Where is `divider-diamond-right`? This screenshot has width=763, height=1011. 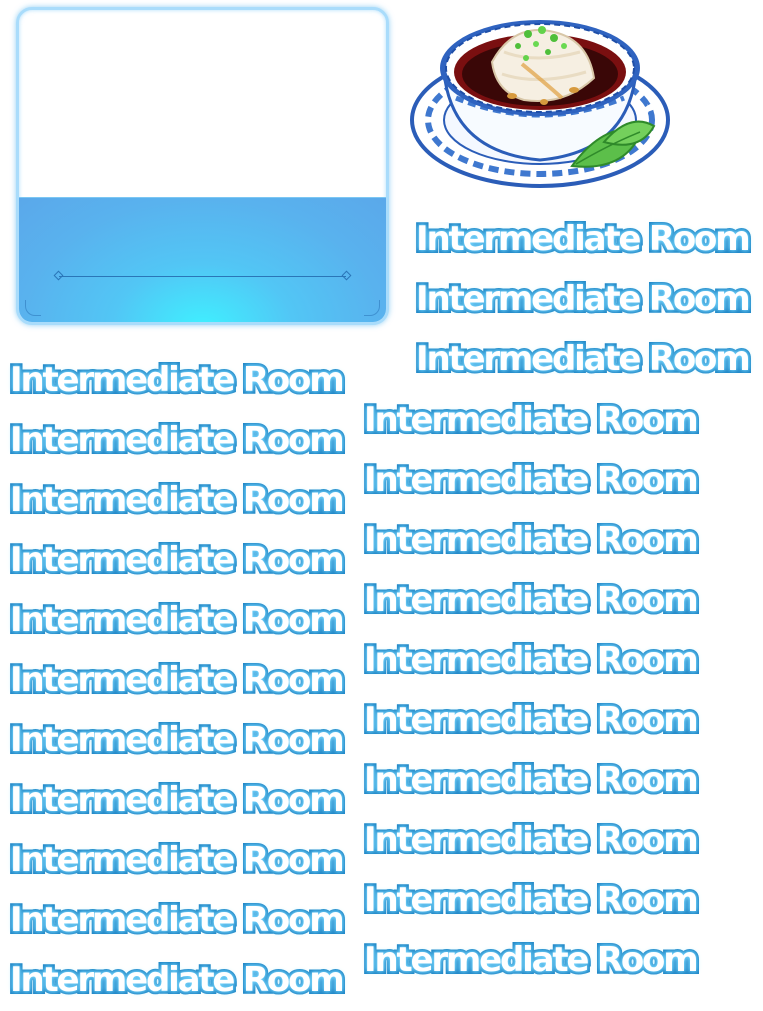 divider-diamond-right is located at coordinates (346, 275).